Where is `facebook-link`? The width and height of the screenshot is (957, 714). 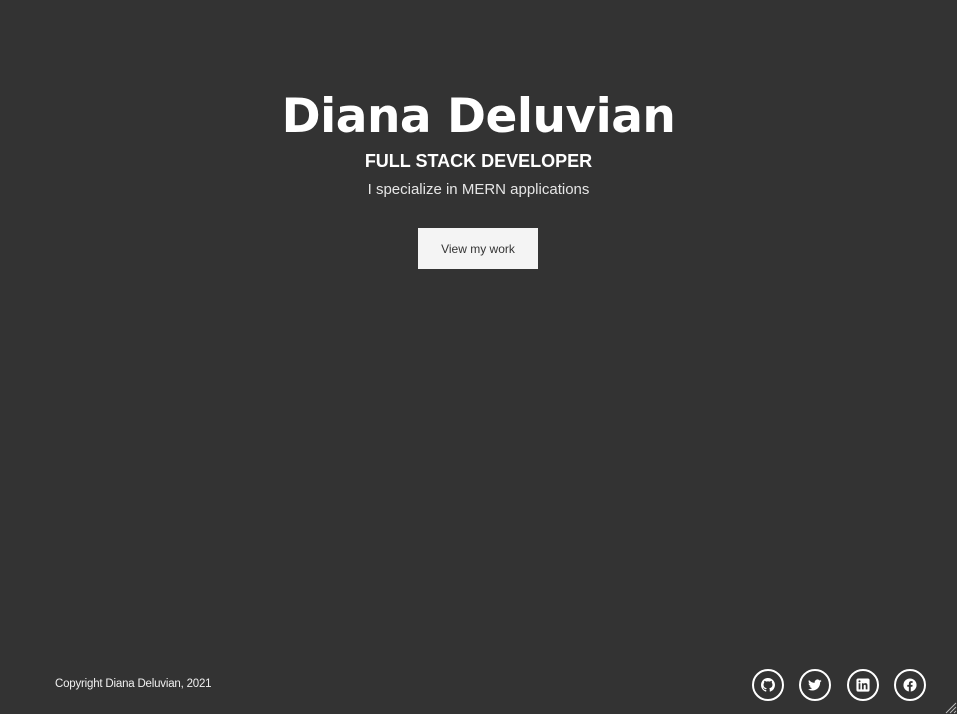 facebook-link is located at coordinates (910, 685).